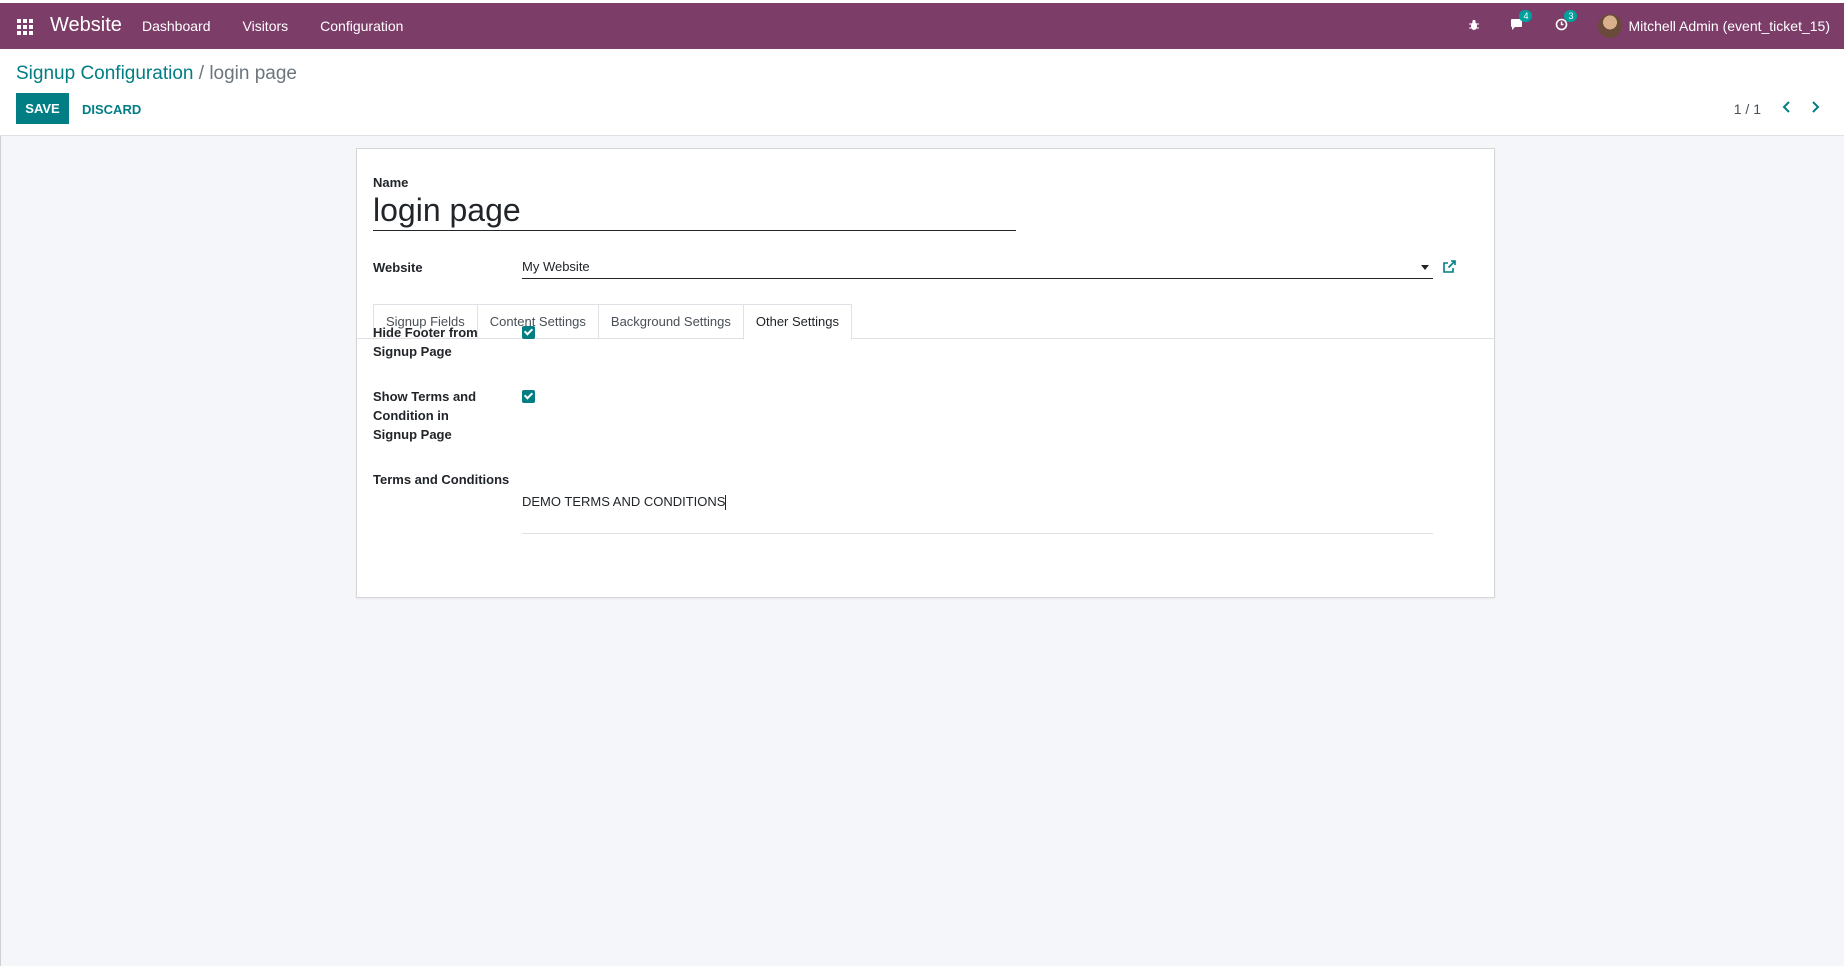  What do you see at coordinates (25, 27) in the screenshot?
I see `apps-grid-icon` at bounding box center [25, 27].